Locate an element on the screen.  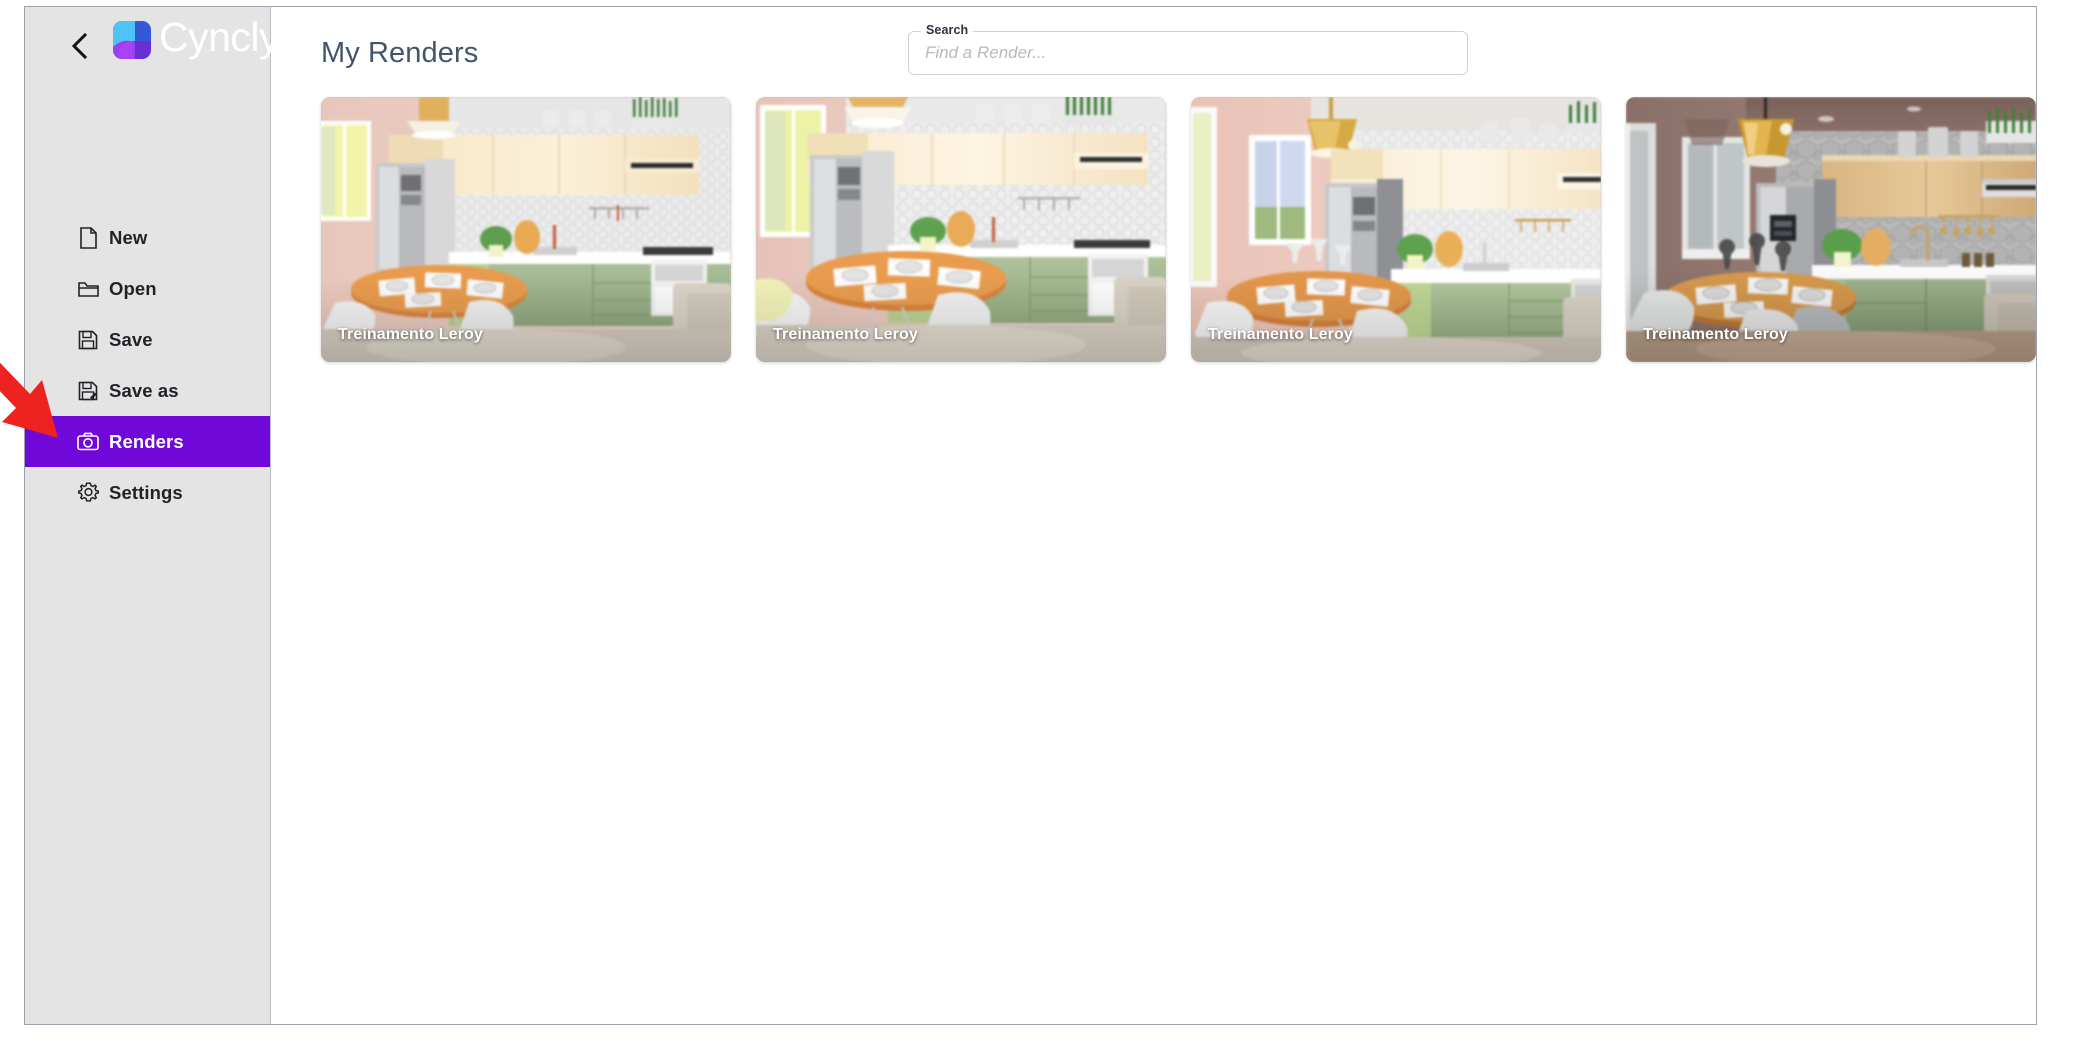
sidebar-item-save-as: Save as is located at coordinates (147, 390).